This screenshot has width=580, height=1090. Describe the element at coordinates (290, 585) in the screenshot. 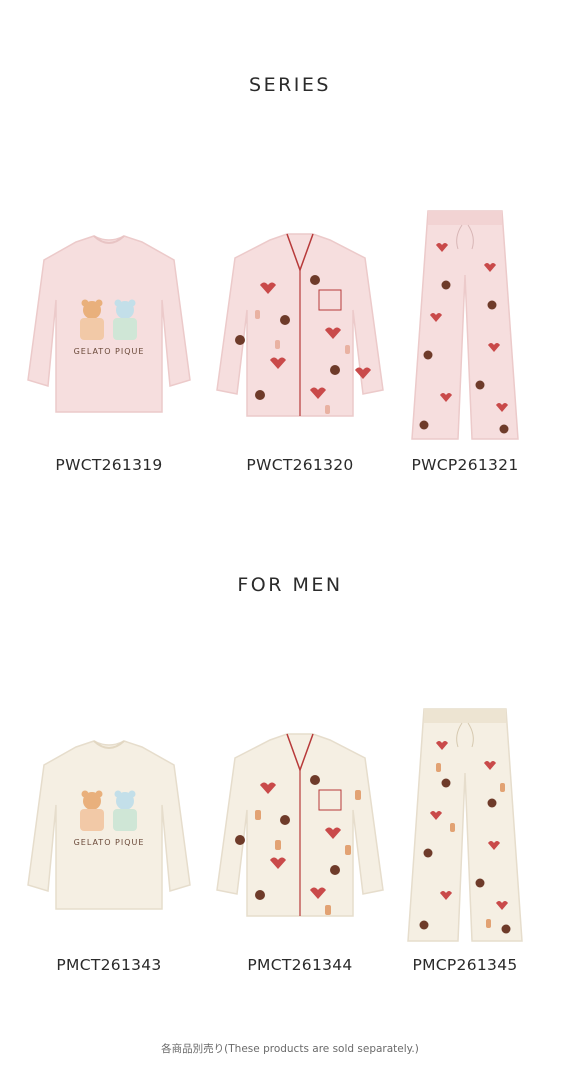

I see `for-men-heading: FOR MEN` at that location.